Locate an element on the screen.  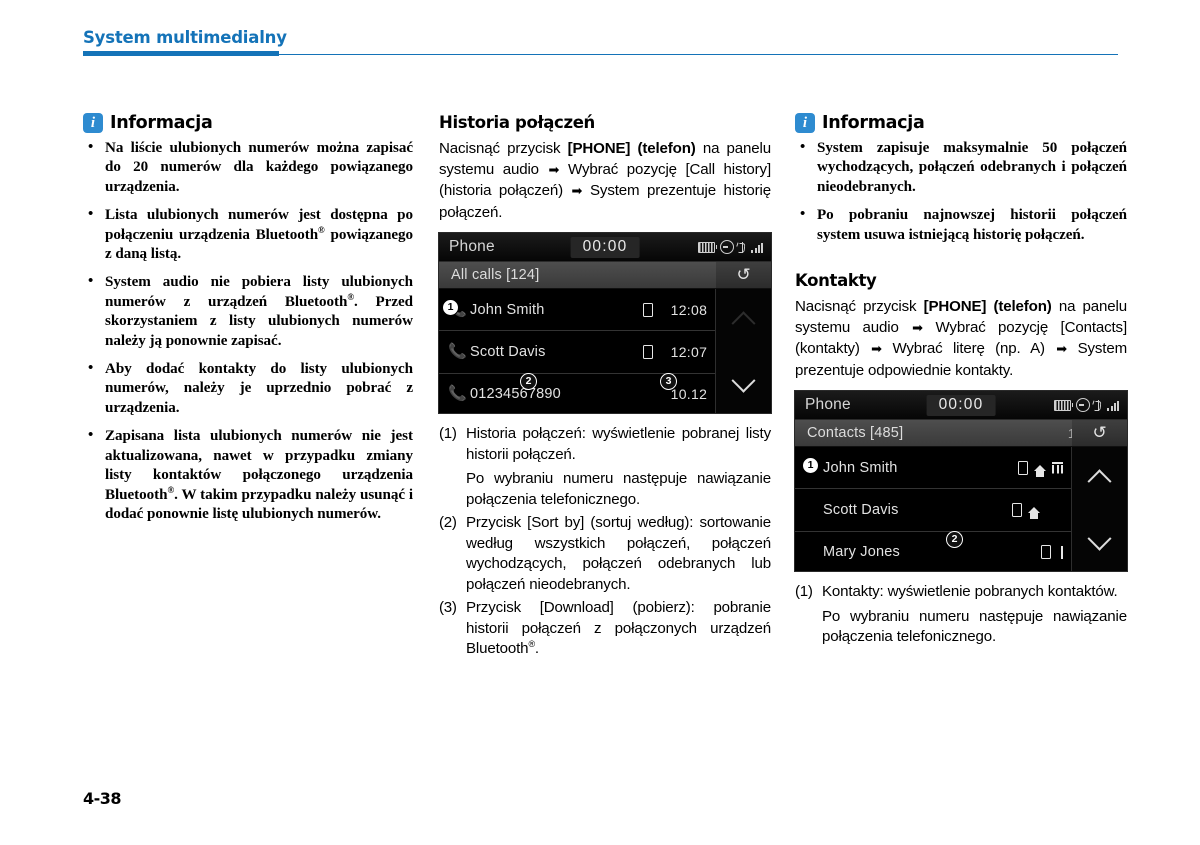
outgoing-call-icon: 📞 is located at coordinates (457, 351).